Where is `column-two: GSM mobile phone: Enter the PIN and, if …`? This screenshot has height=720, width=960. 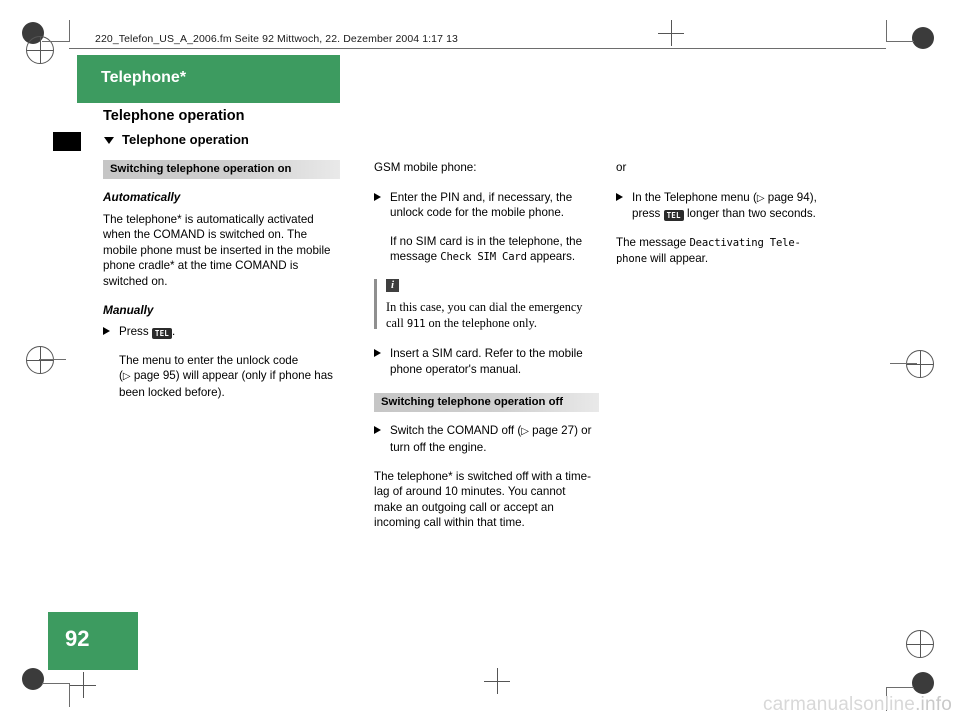 column-two: GSM mobile phone: Enter the PIN and, if … is located at coordinates (486, 352).